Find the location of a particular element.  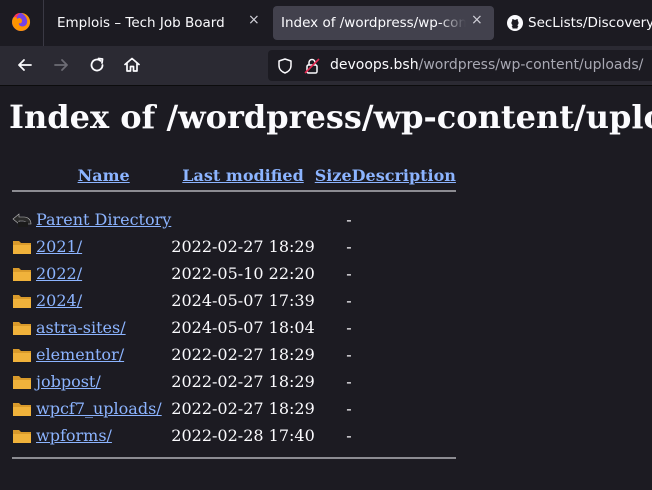

tab-index-of-uploads: Index of /wordpress/wp-content/uploads × is located at coordinates (383, 23).